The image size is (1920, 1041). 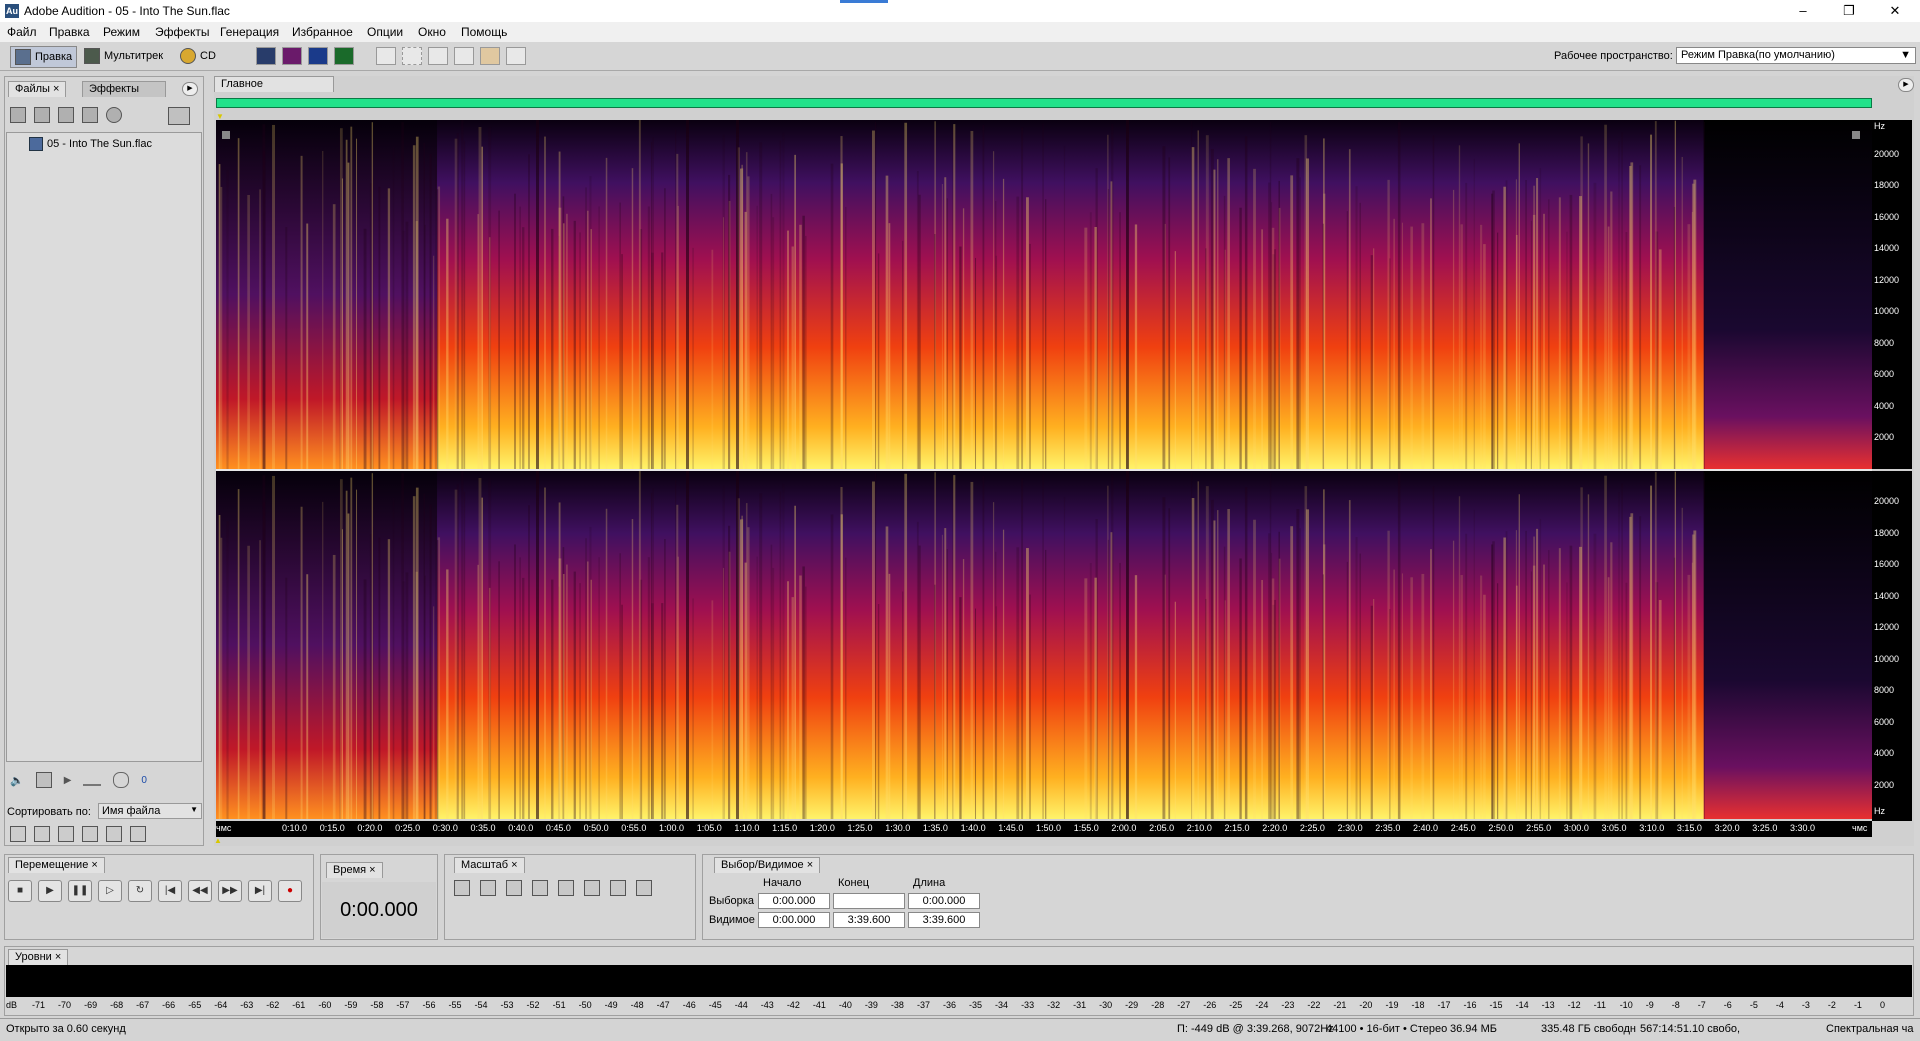 I want to click on tab-levels: Уровни ×, so click(x=38, y=957).